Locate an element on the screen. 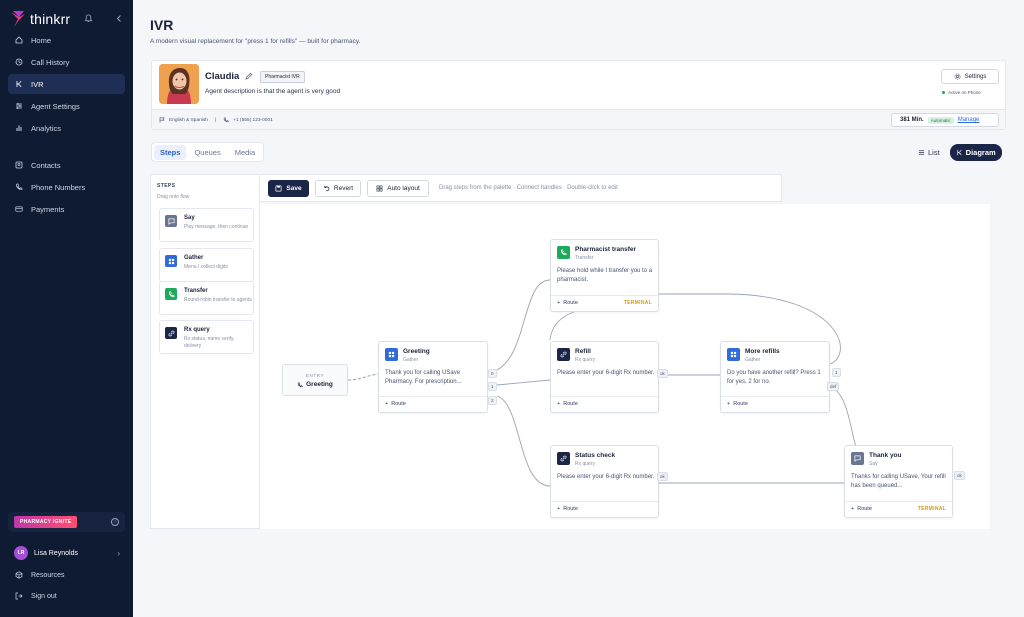 Image resolution: width=1024 pixels, height=617 pixels. steps-hint: Drag onto flow is located at coordinates (173, 197).